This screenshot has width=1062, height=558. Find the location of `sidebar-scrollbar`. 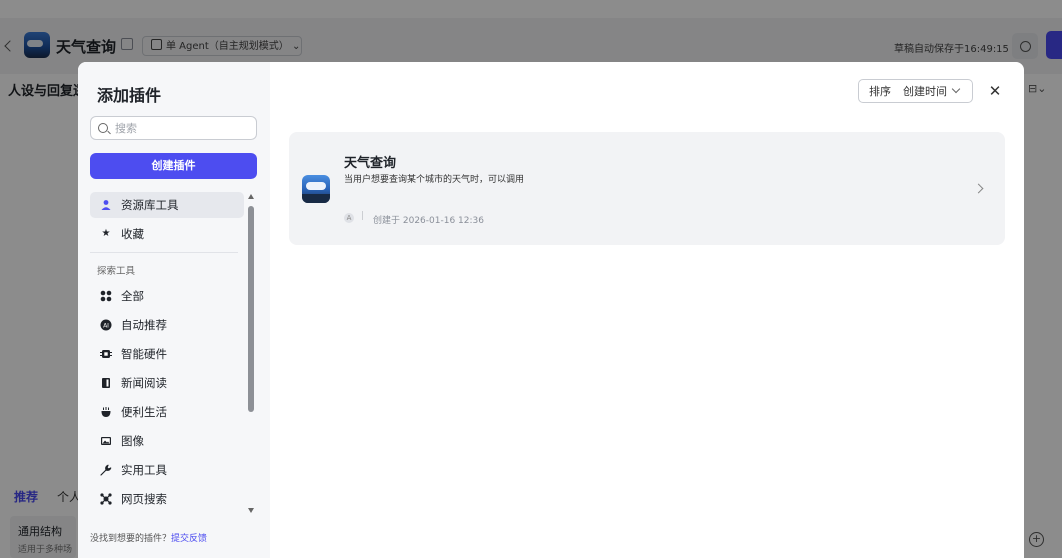

sidebar-scrollbar is located at coordinates (251, 309).